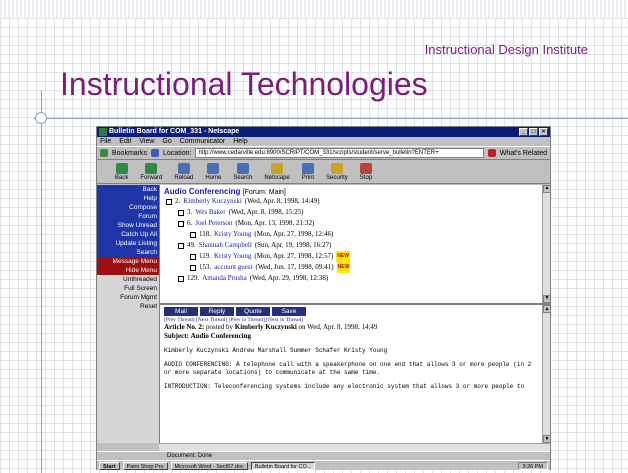  I want to click on back-arrow-icon, so click(121, 168).